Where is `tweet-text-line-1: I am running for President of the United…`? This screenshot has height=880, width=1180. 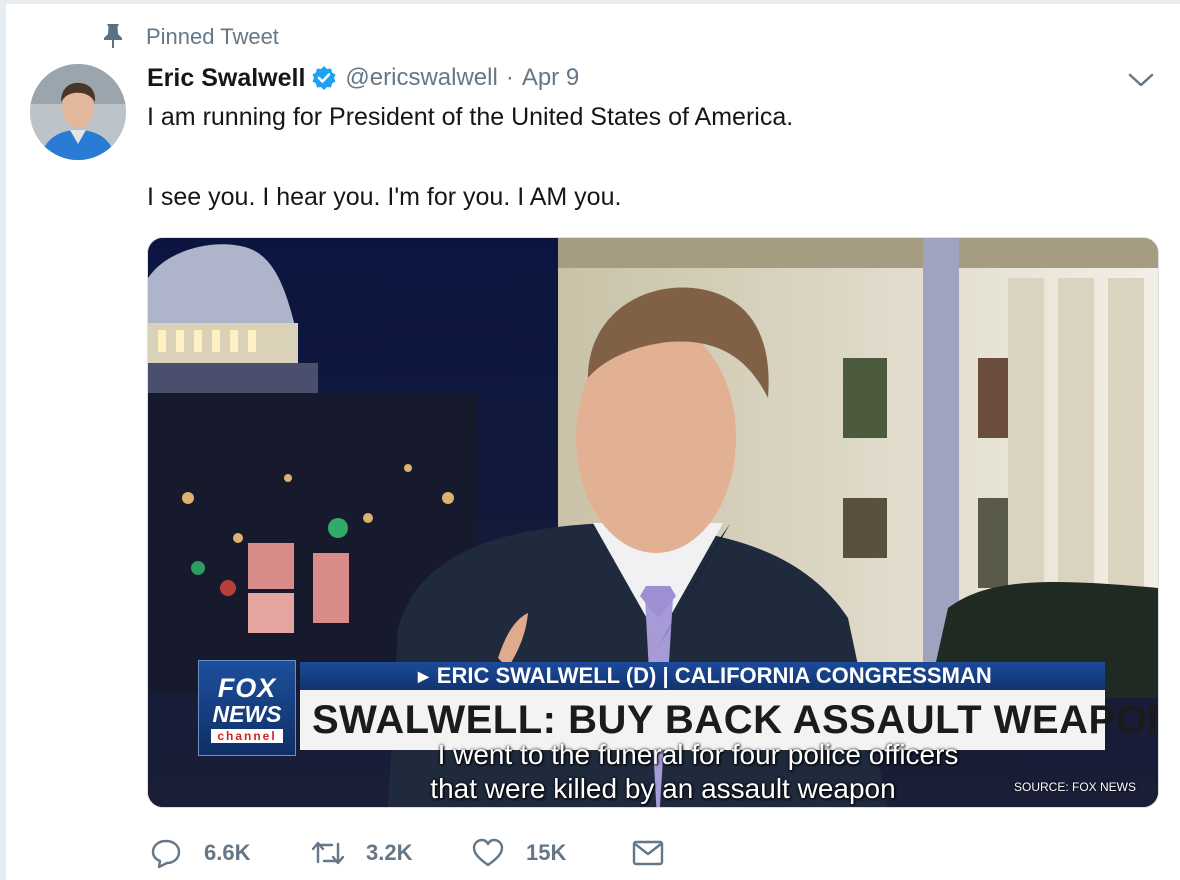
tweet-text-line-1: I am running for President of the United… is located at coordinates (470, 117).